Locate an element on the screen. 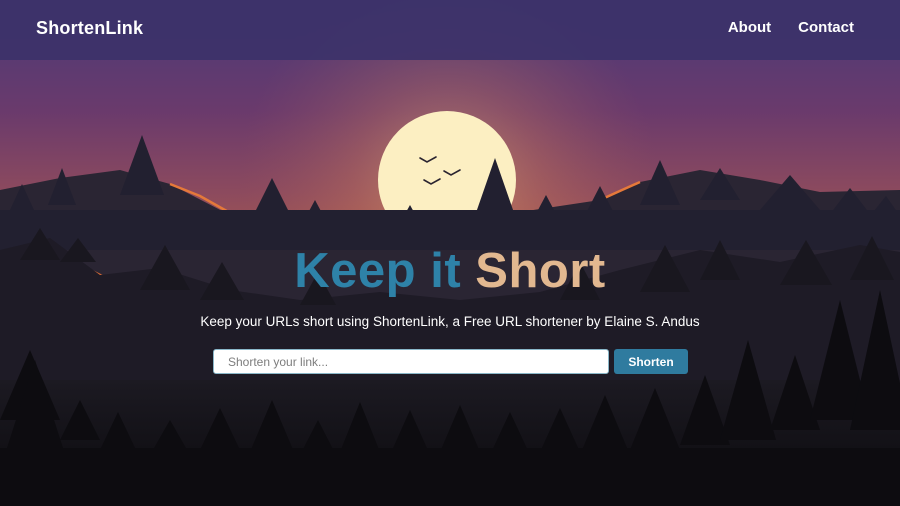 The height and width of the screenshot is (506, 900). nav-link-contact: Contact is located at coordinates (826, 27).